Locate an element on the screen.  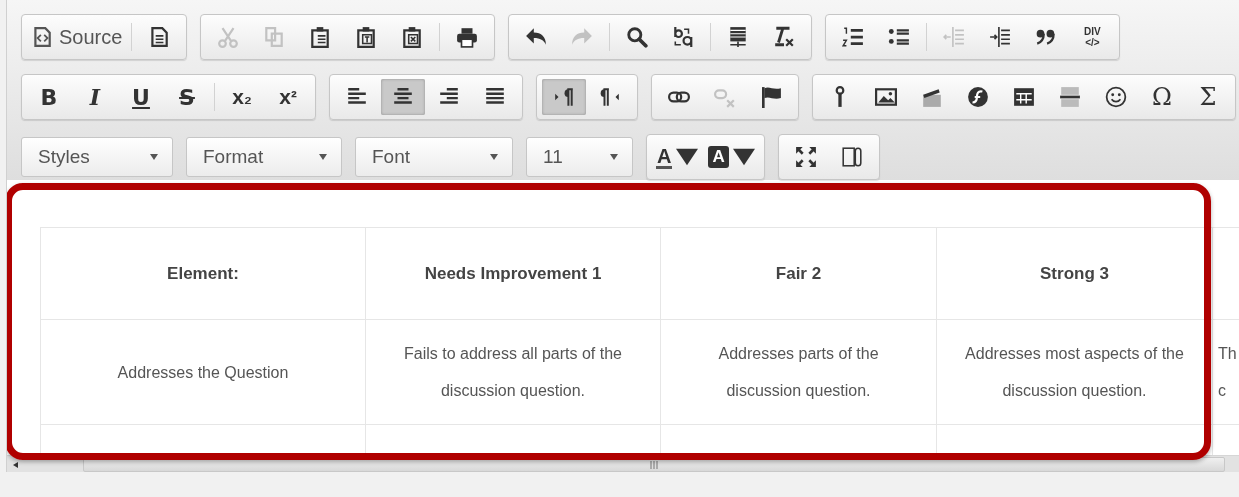
document-icon is located at coordinates (159, 37).